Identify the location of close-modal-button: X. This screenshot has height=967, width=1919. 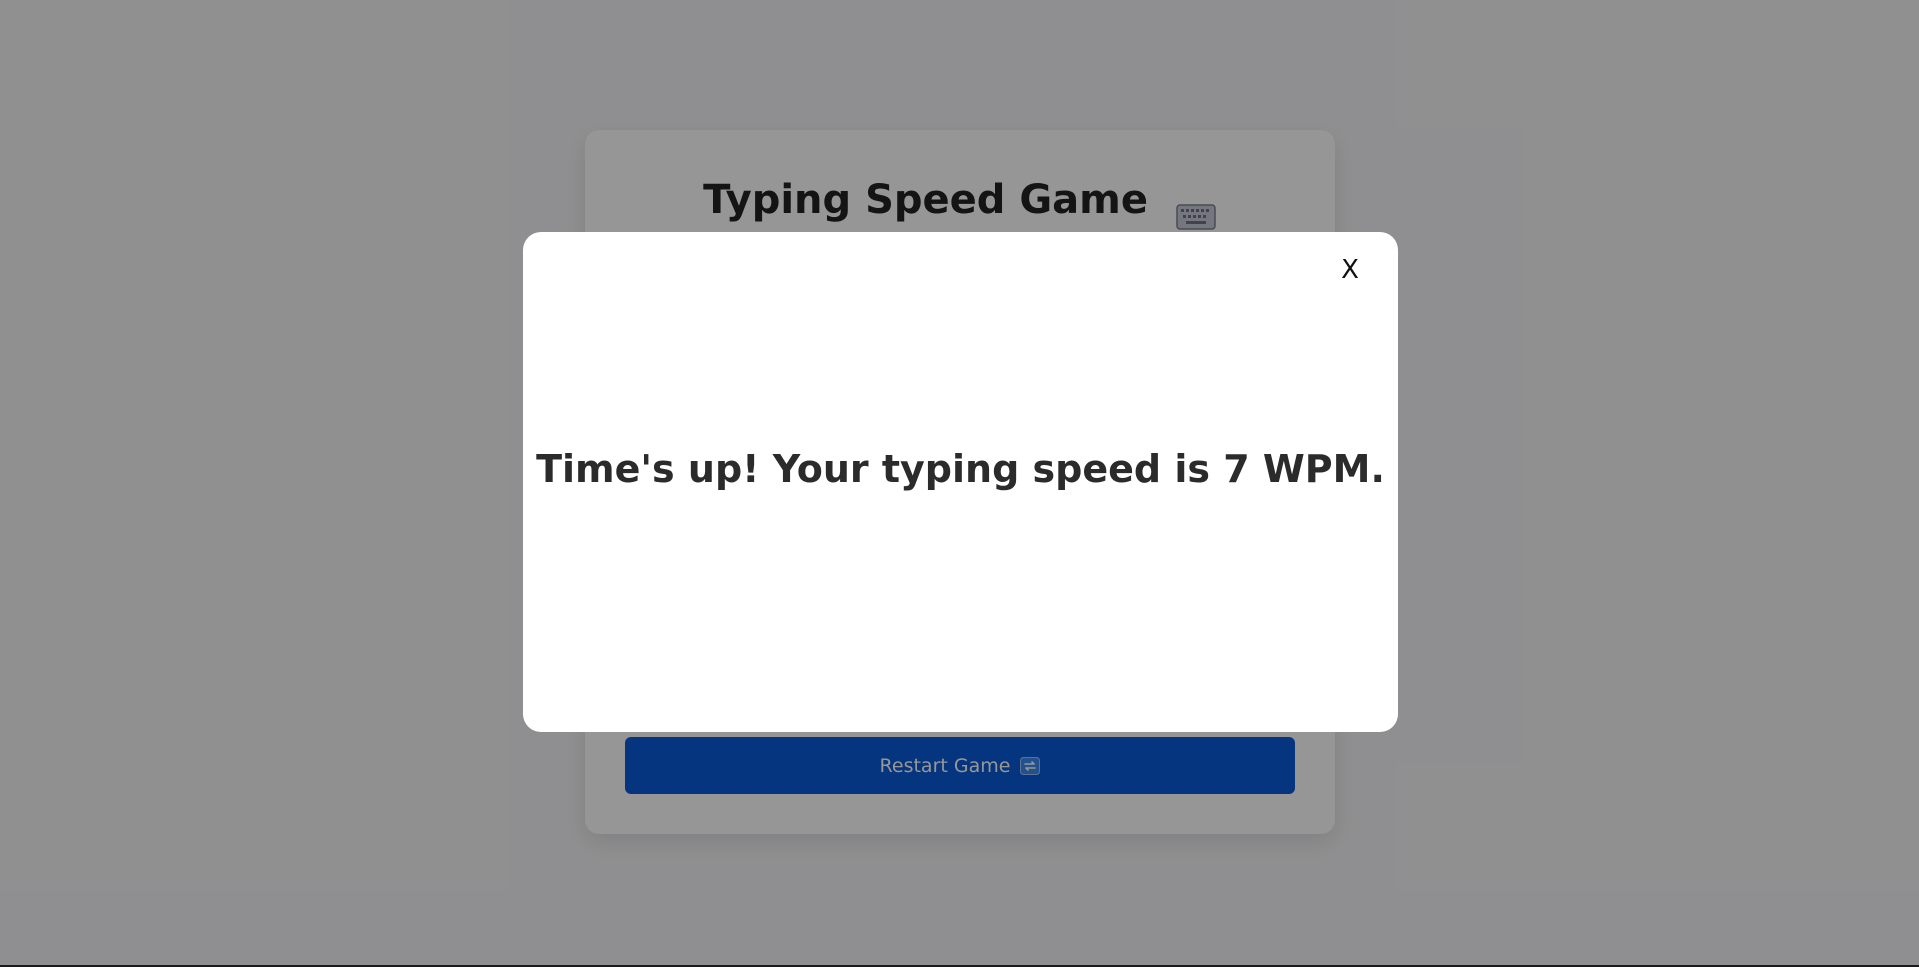
(1350, 270).